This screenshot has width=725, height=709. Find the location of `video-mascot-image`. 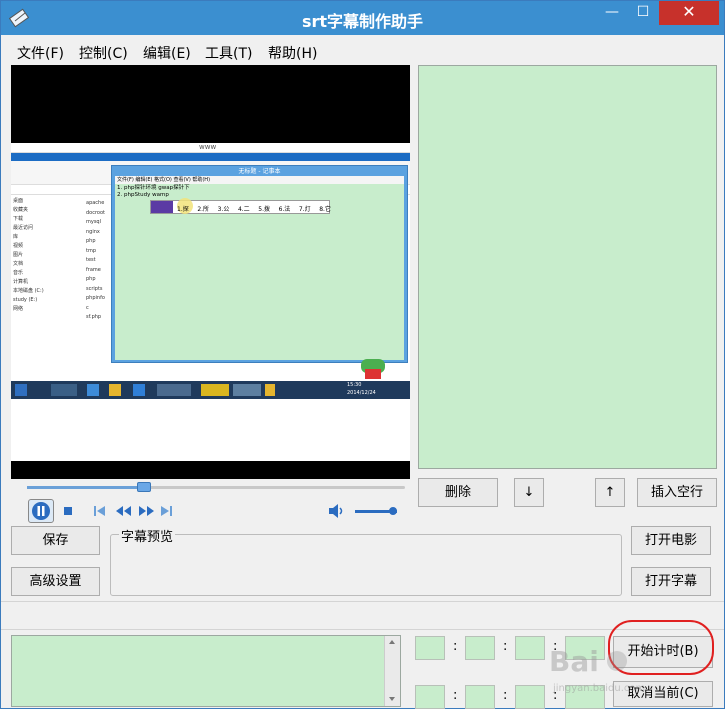

video-mascot-image is located at coordinates (373, 368).